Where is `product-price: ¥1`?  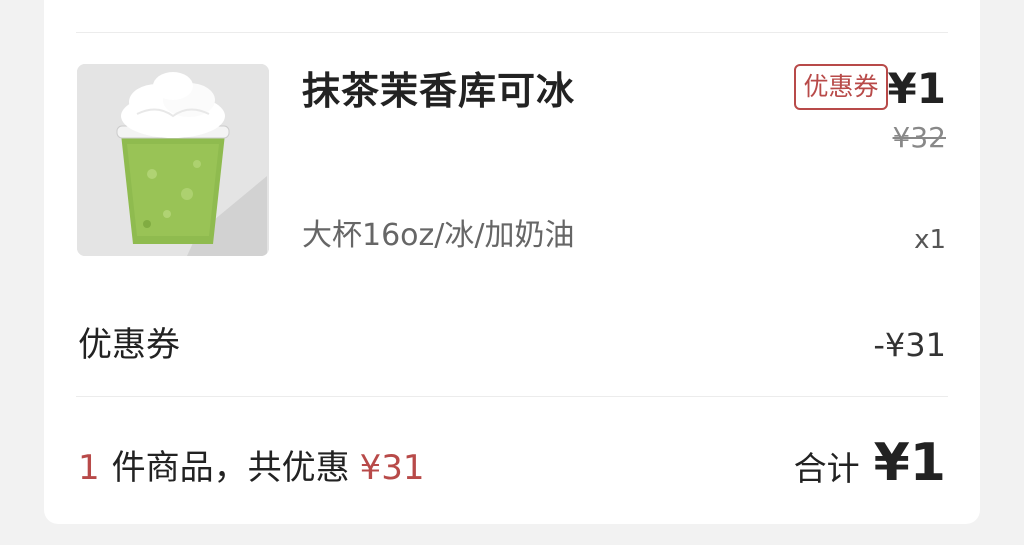
product-price: ¥1 is located at coordinates (916, 88).